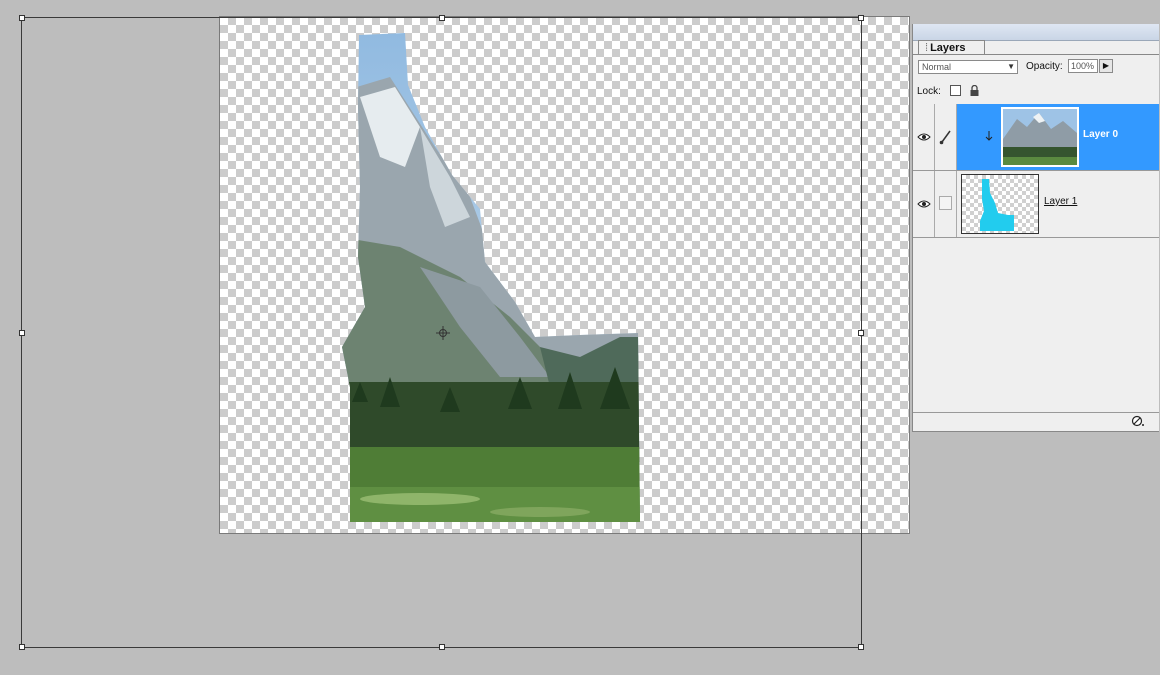 Image resolution: width=1160 pixels, height=675 pixels. Describe the element at coordinates (974, 91) in the screenshot. I see `lock-all-icon` at that location.